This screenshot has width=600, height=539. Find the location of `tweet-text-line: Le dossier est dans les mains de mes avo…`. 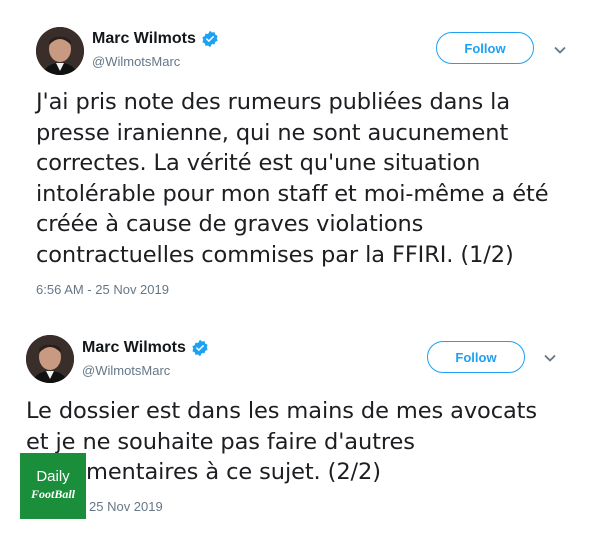

tweet-text-line: Le dossier est dans les mains de mes avo… is located at coordinates (282, 411).